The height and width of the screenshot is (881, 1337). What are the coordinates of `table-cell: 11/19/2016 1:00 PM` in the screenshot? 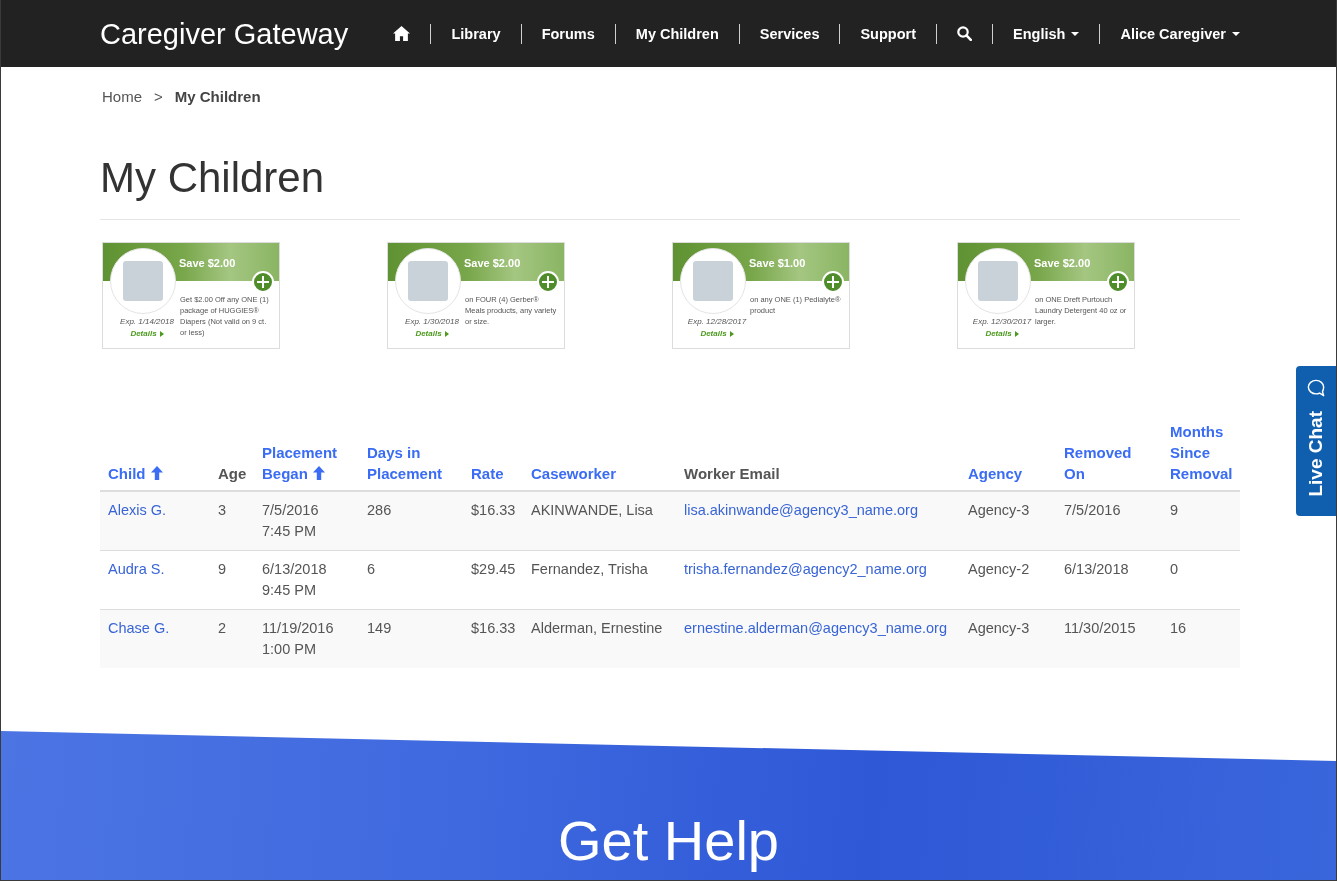 It's located at (298, 638).